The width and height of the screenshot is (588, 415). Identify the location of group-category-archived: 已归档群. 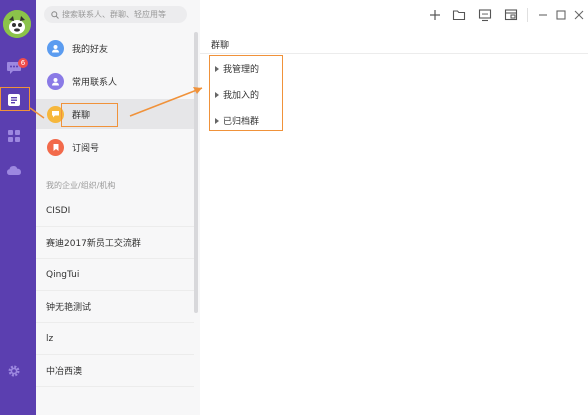
(237, 120).